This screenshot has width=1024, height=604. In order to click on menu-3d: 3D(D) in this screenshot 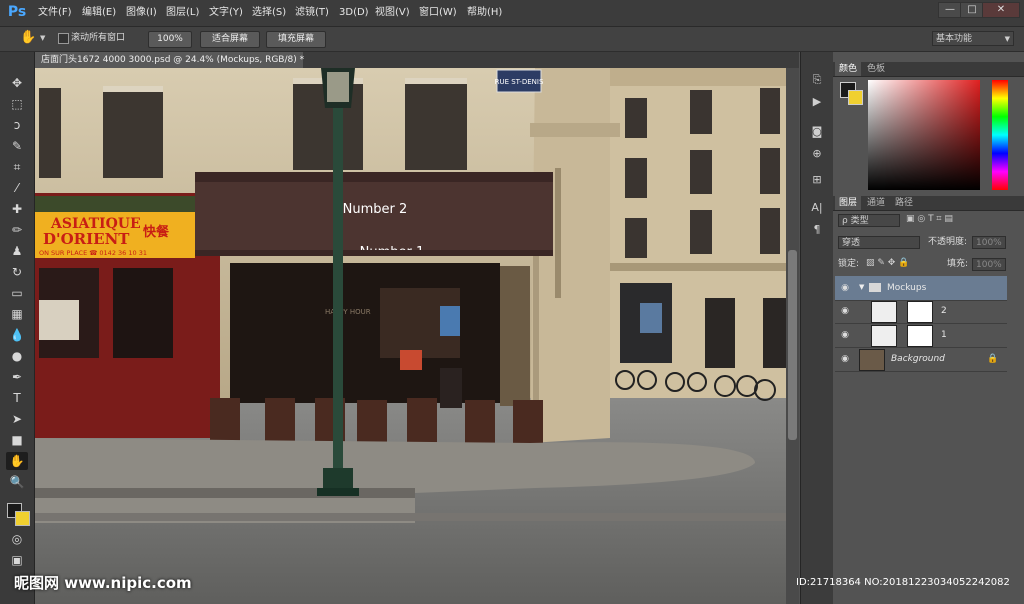, I will do `click(354, 13)`.